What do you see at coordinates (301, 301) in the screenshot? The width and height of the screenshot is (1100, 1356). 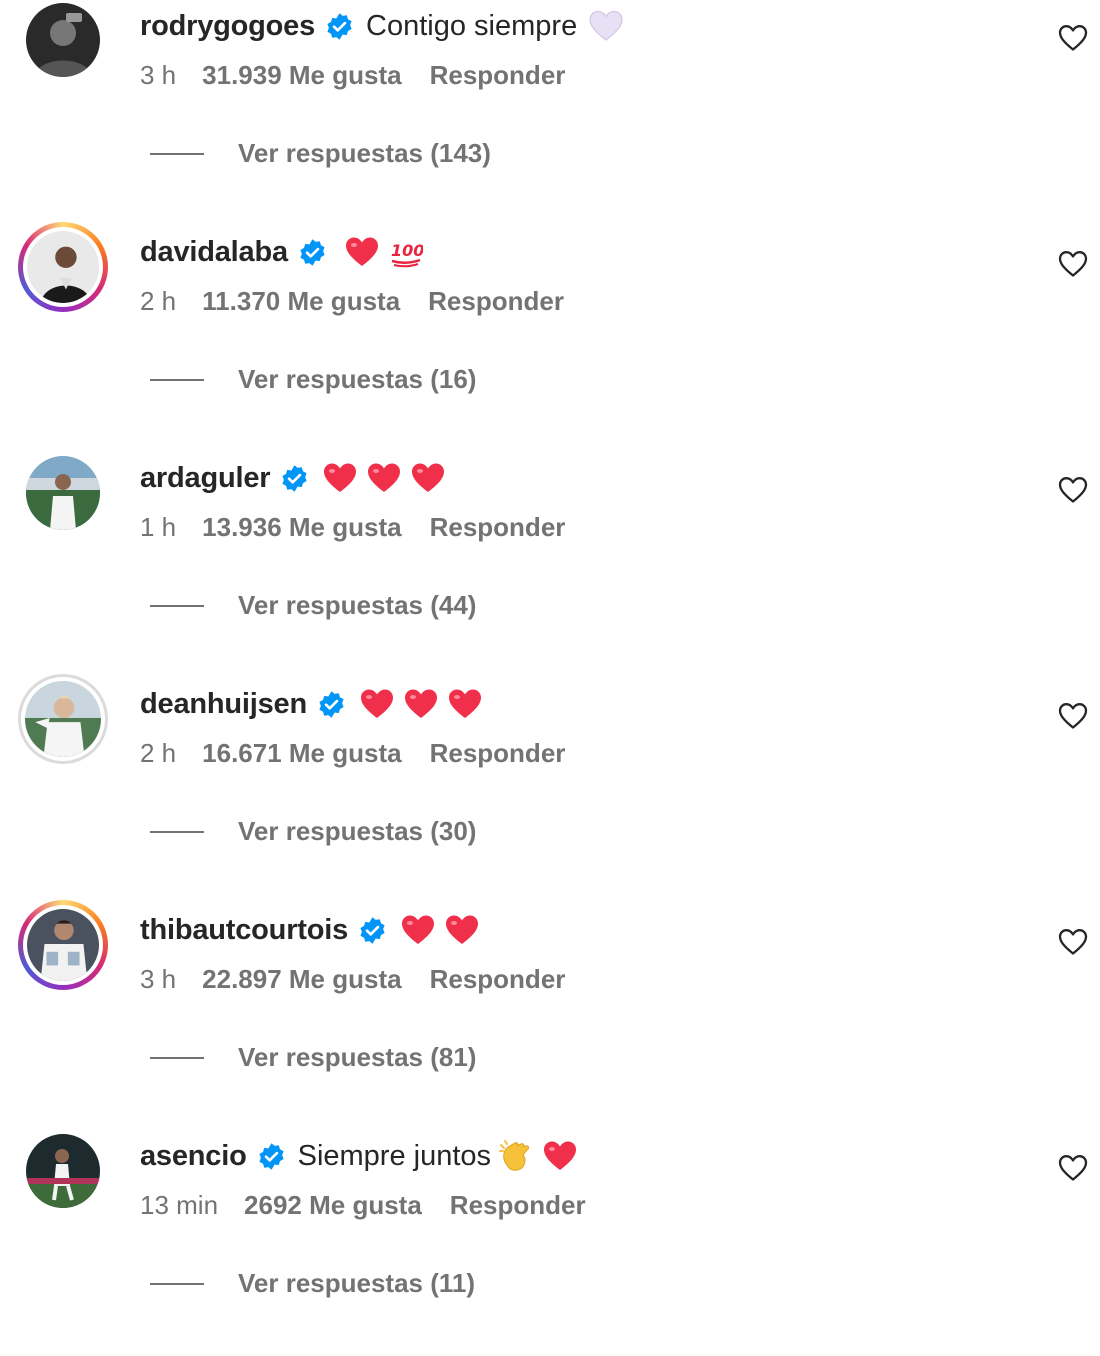 I see `likes-count: 11.370 Me gusta` at bounding box center [301, 301].